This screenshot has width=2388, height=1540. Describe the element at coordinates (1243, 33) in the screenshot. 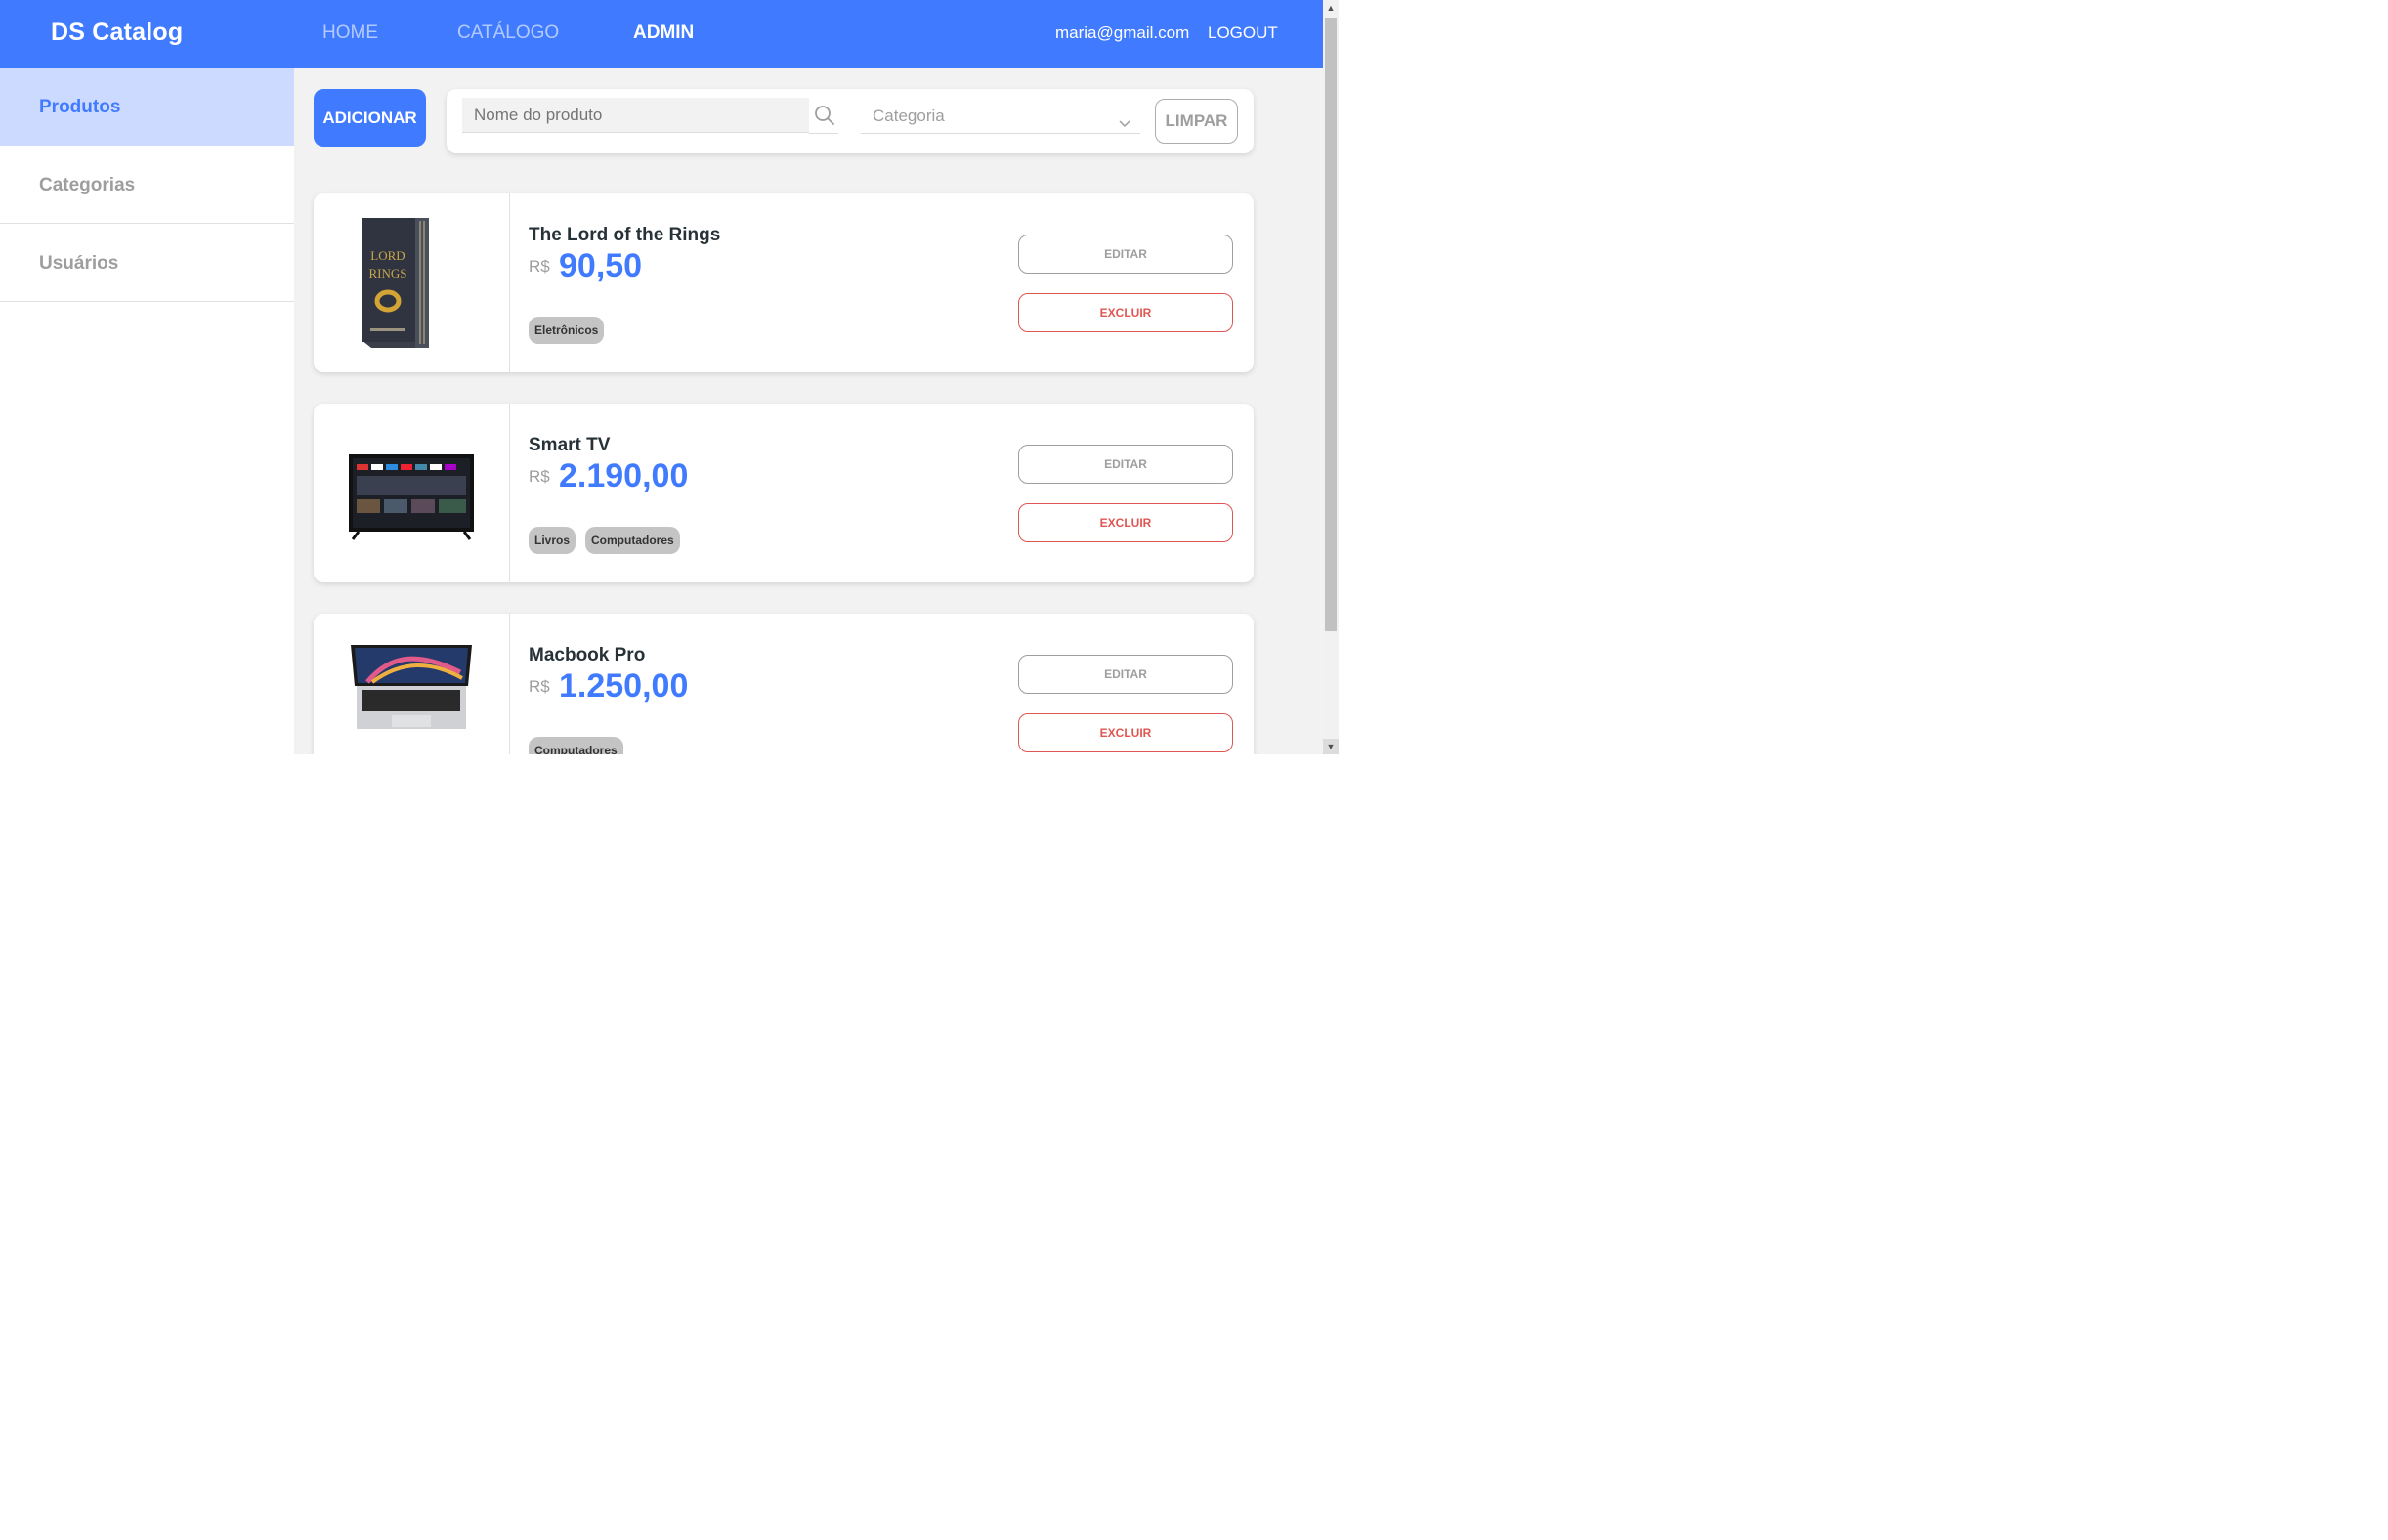

I see `logout-link: LOGOUT` at that location.